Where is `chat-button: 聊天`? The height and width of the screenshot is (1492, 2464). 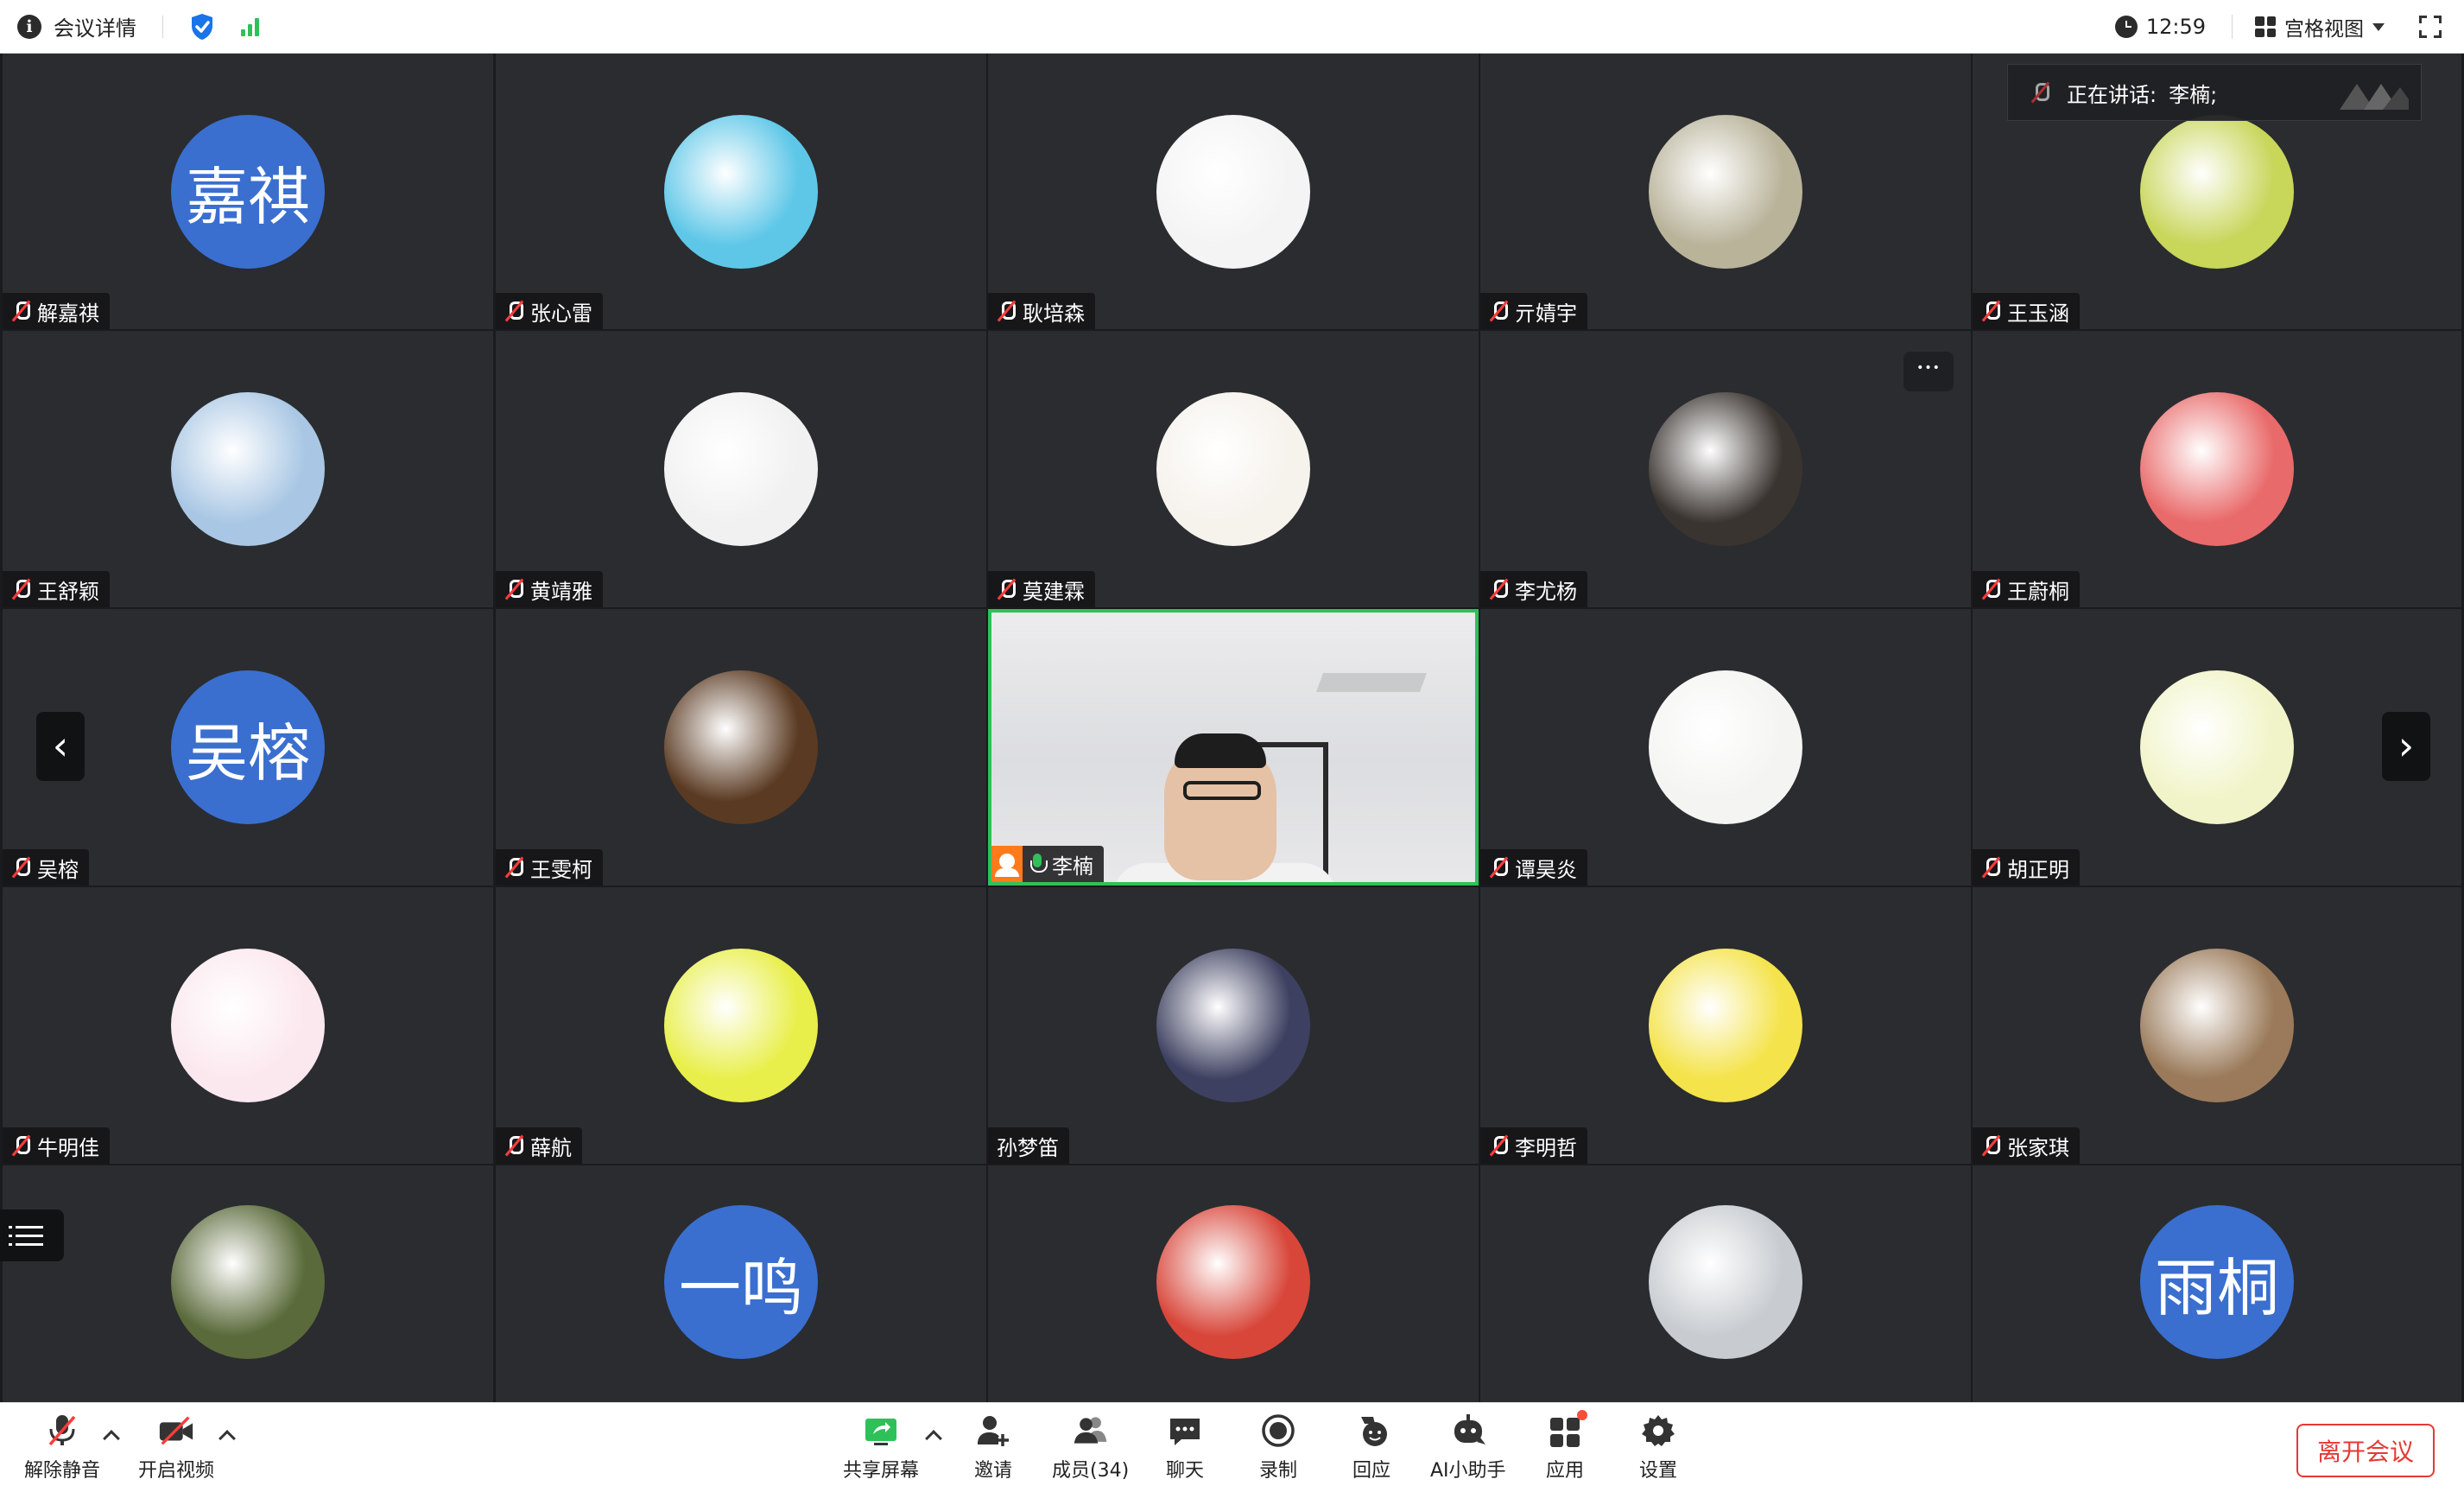
chat-button: 聊天 is located at coordinates (1185, 1447).